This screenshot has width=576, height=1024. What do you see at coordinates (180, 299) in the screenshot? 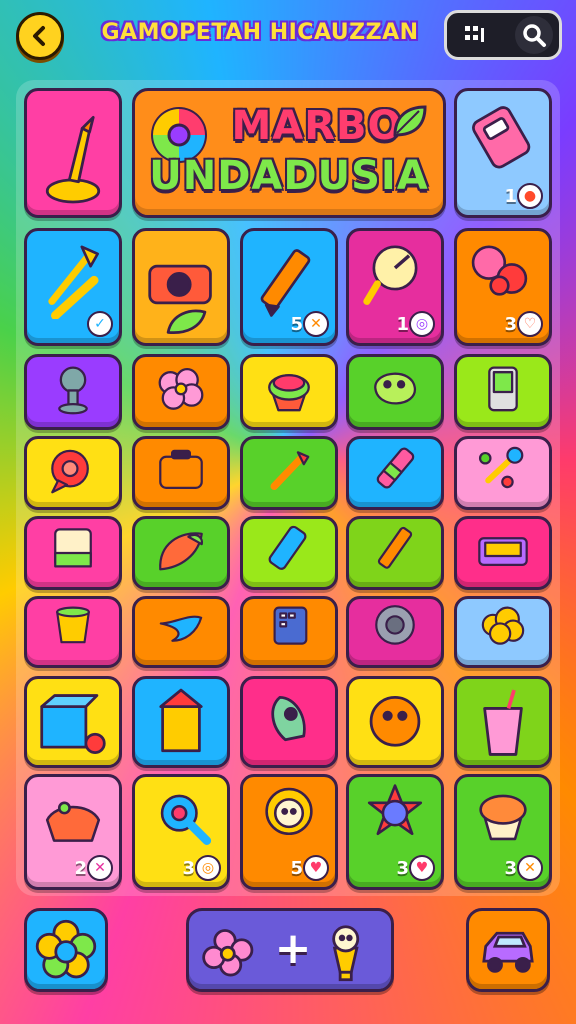
I see `camera-icon` at bounding box center [180, 299].